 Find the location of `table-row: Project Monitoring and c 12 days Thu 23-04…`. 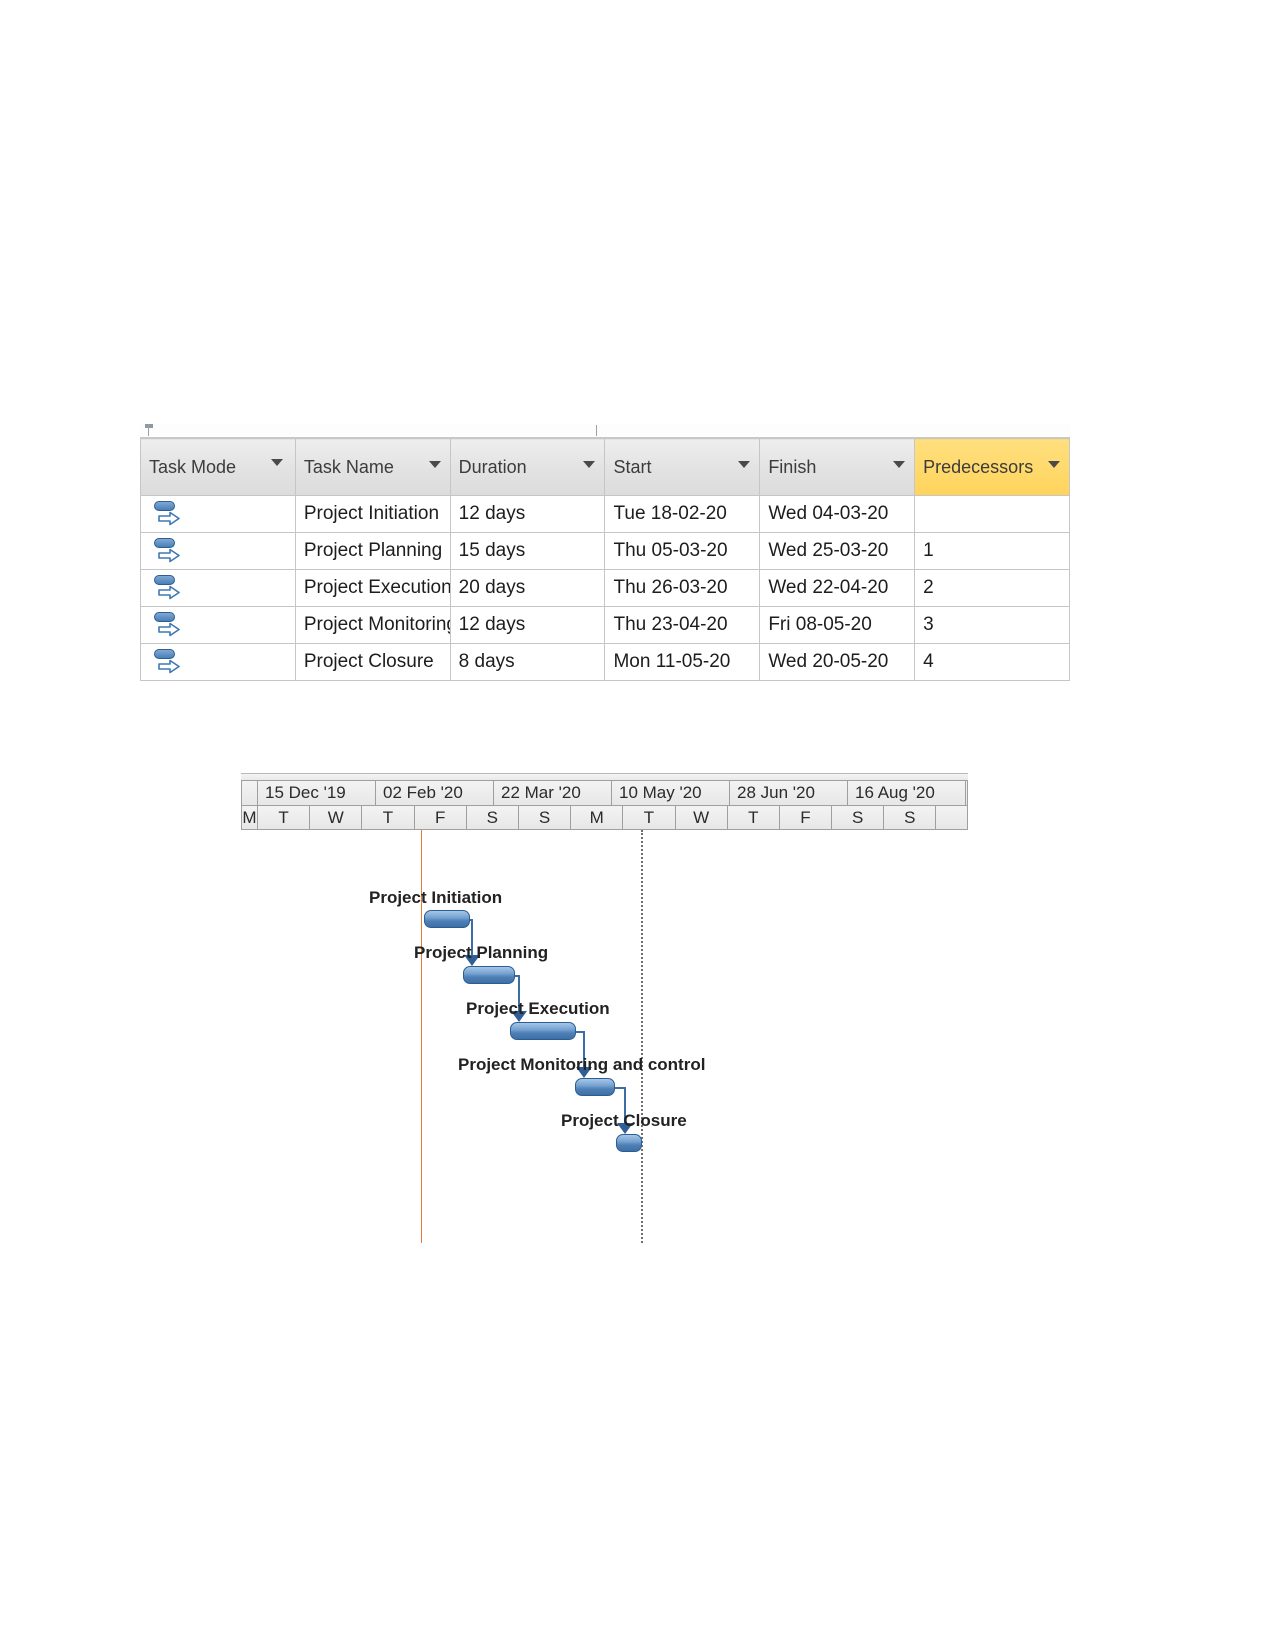

table-row: Project Monitoring and c 12 days Thu 23-04… is located at coordinates (605, 625).